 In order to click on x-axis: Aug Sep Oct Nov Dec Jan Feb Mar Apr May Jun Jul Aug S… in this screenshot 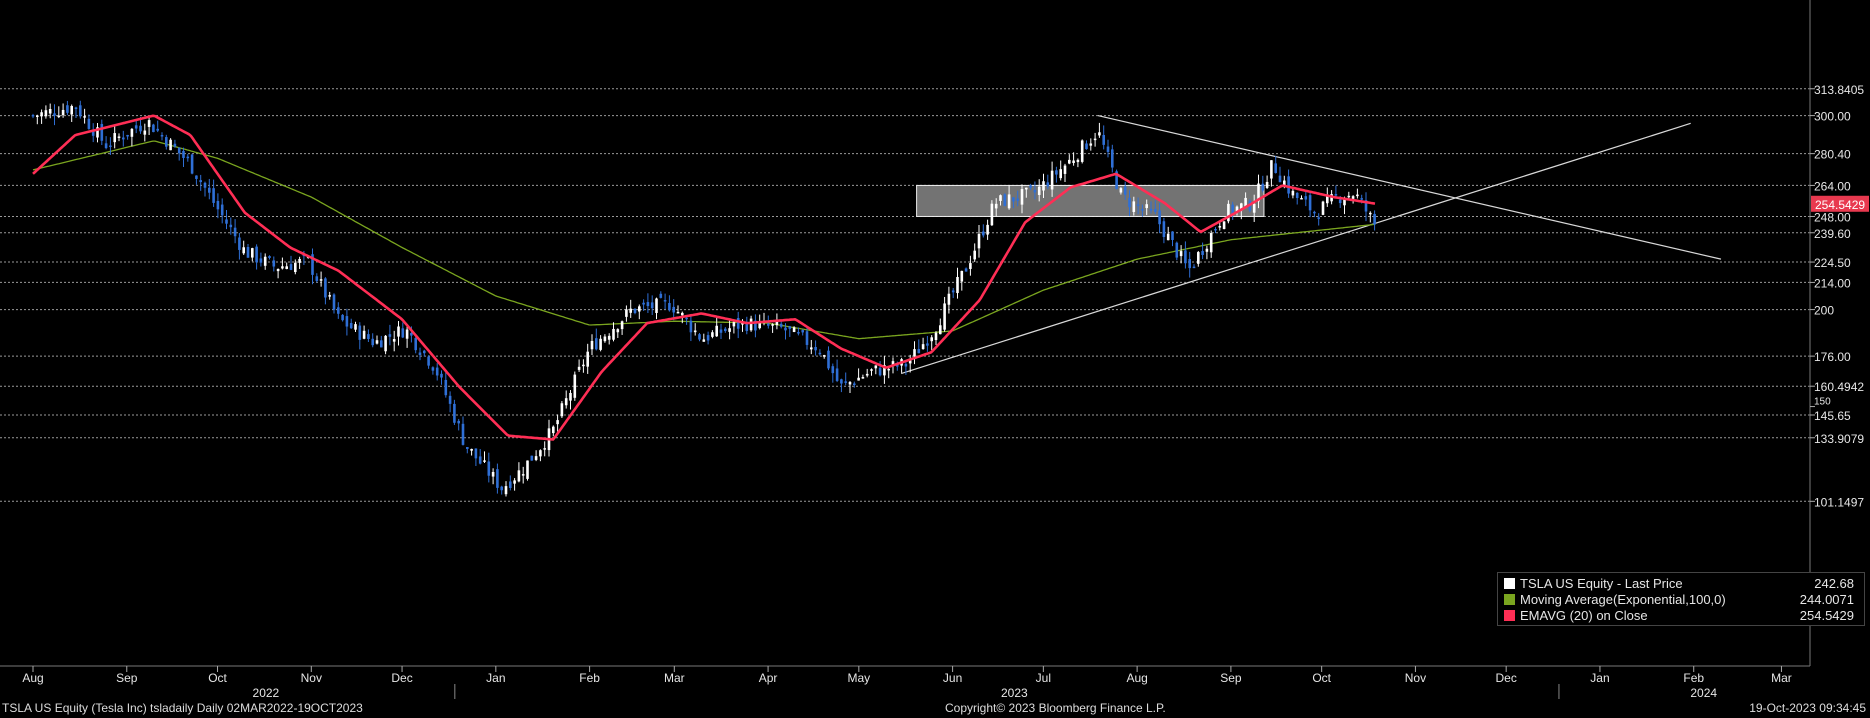, I will do `click(905, 682)`.